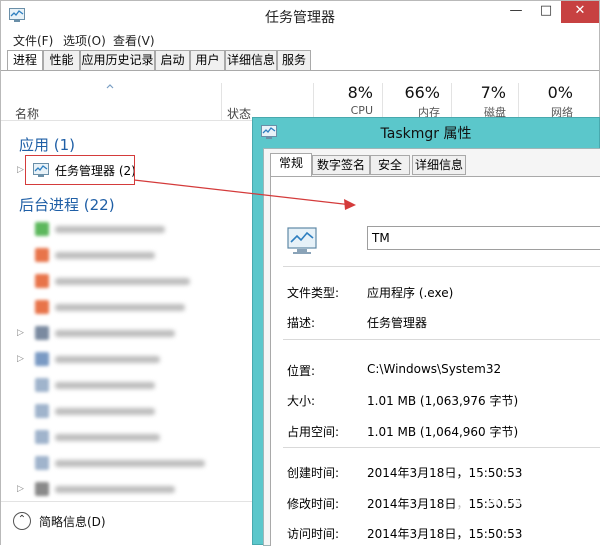  What do you see at coordinates (207, 60) in the screenshot?
I see `tab-users: 用户` at bounding box center [207, 60].